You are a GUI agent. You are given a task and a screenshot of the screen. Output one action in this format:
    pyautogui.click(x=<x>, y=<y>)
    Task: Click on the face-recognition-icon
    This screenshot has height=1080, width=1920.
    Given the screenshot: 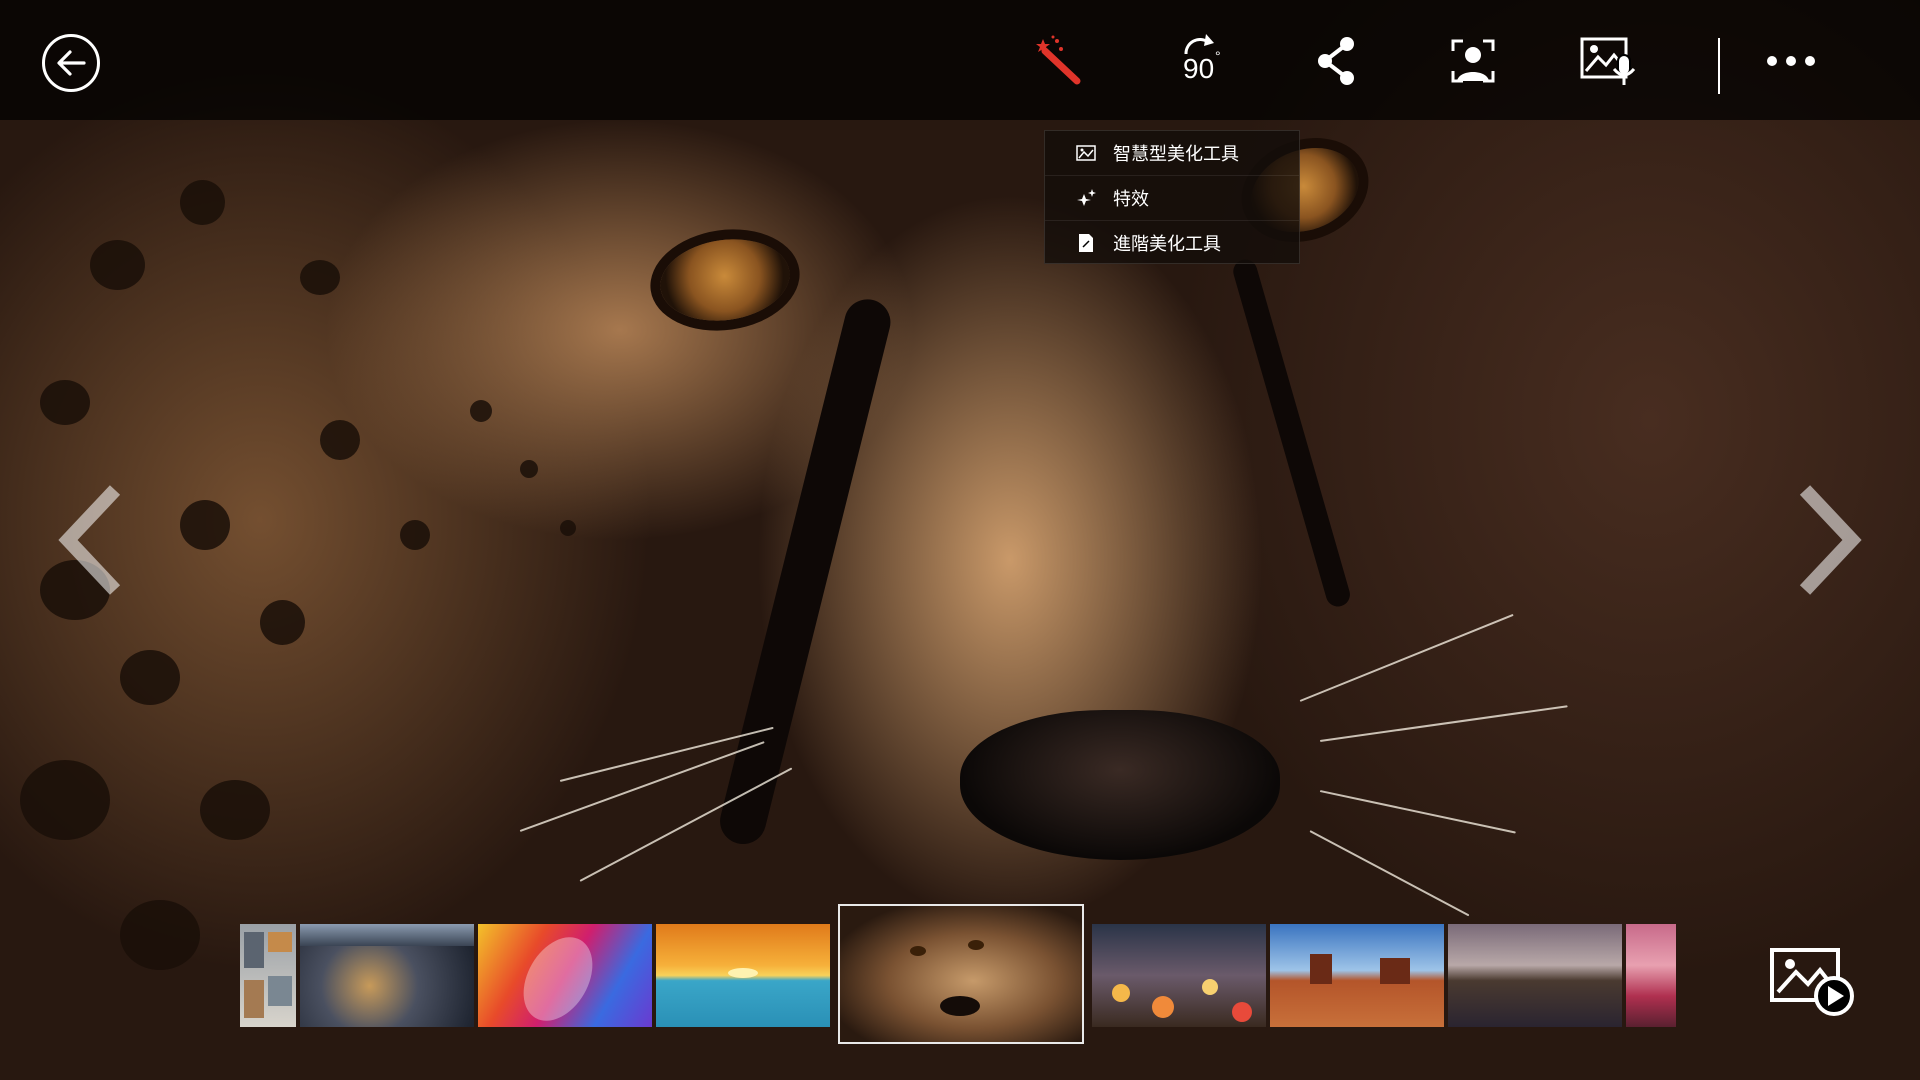 What is the action you would take?
    pyautogui.click(x=1473, y=61)
    